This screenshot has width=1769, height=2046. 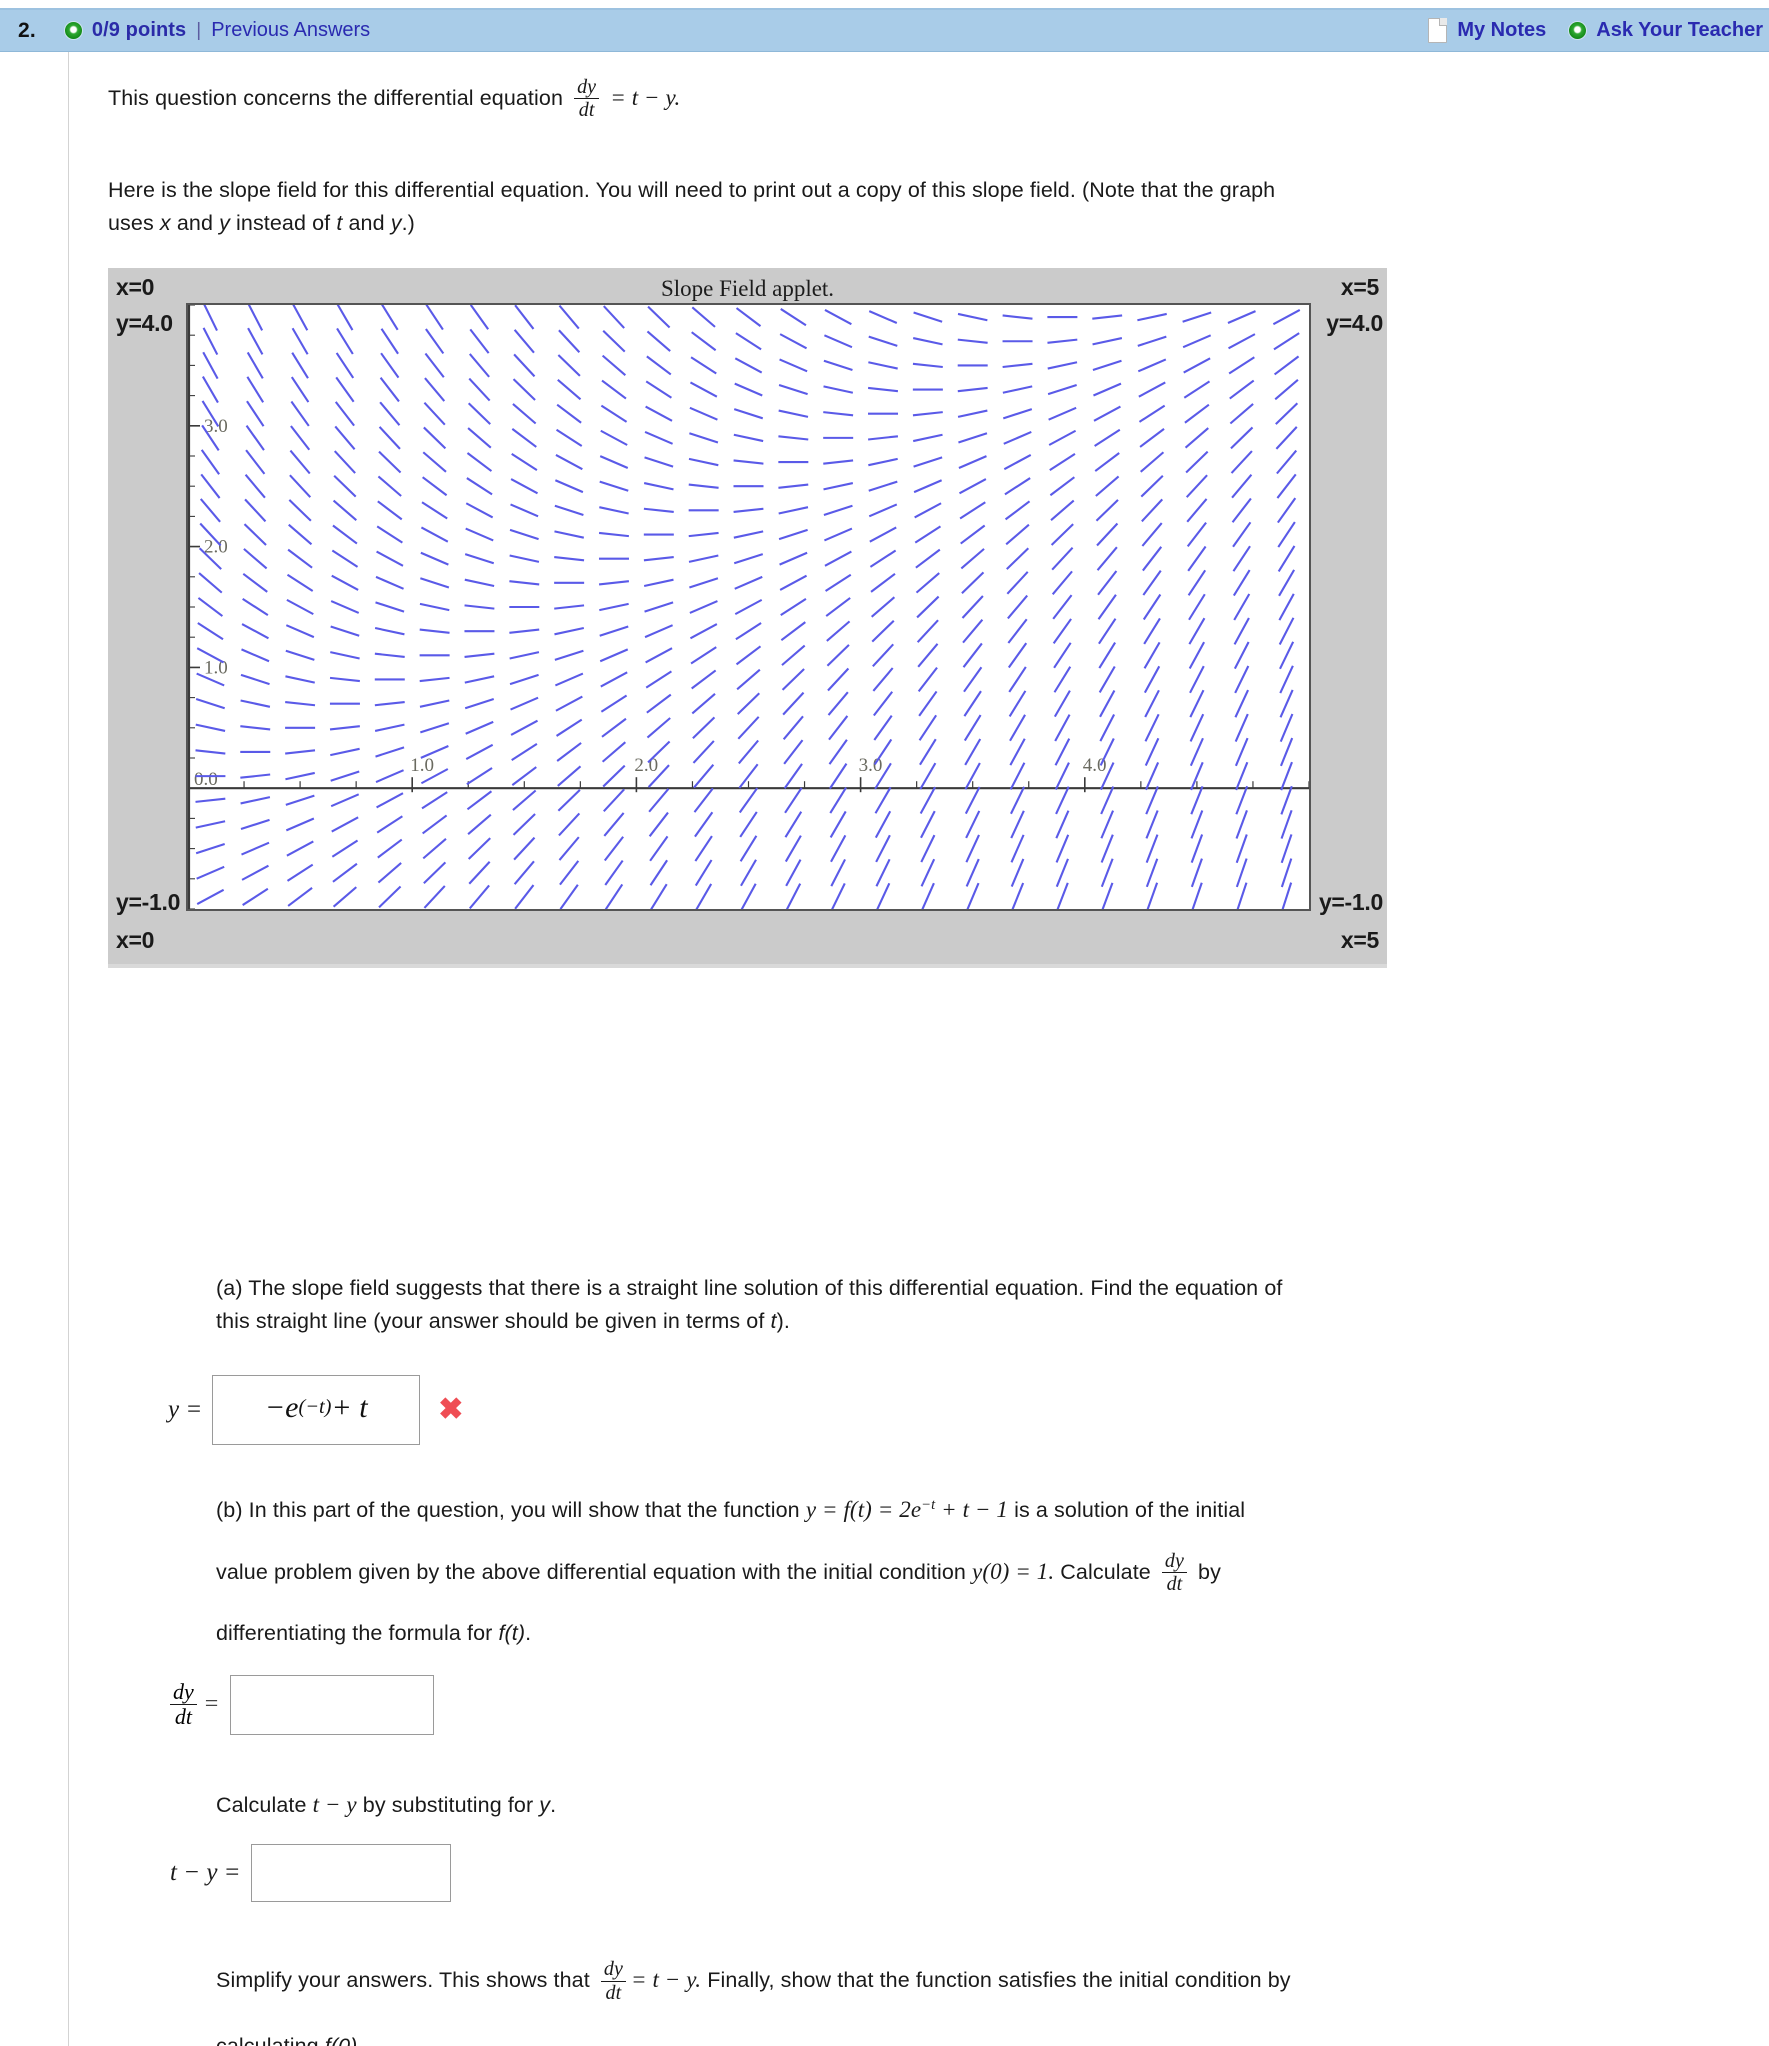 I want to click on corner-label-top-left-x: x=0, so click(x=135, y=287).